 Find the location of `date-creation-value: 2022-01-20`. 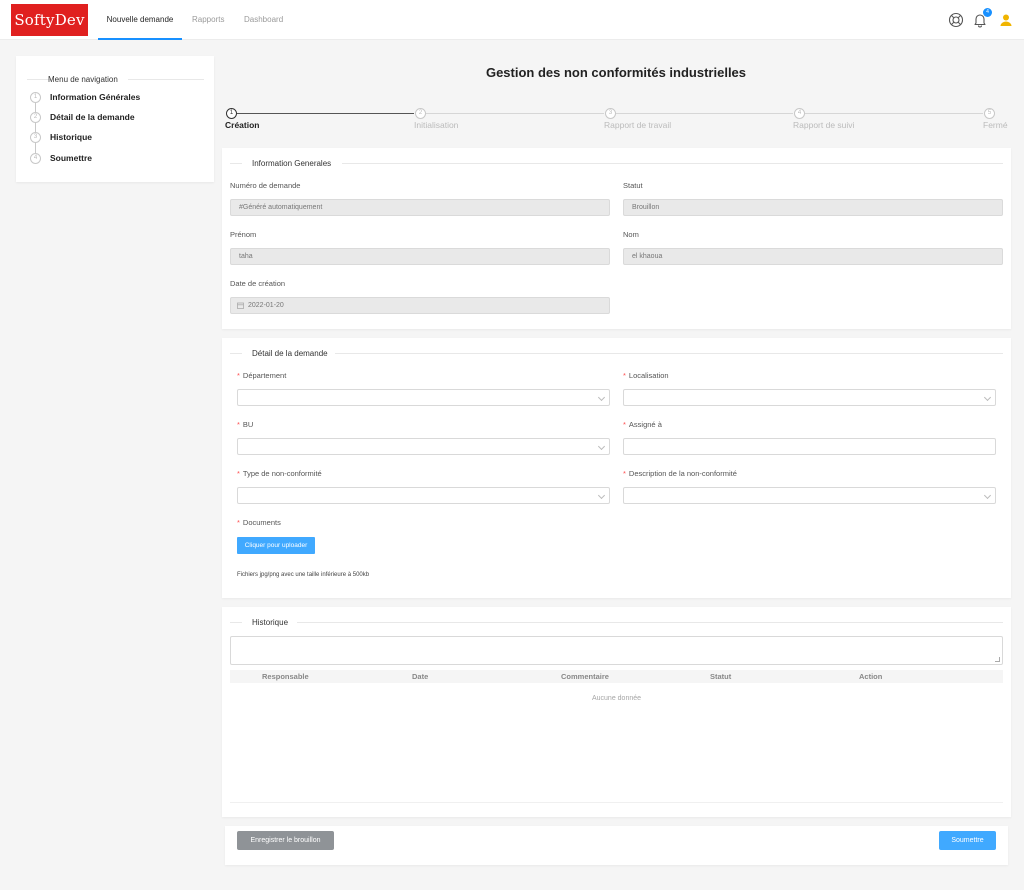

date-creation-value: 2022-01-20 is located at coordinates (266, 305).